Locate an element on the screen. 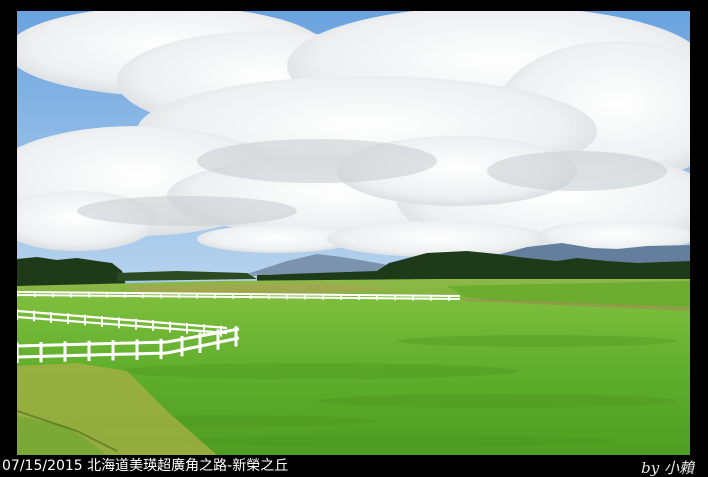 The image size is (708, 477). photo-caption: 07/15/2015 北海道美瑛超廣角之路-新榮之丘 is located at coordinates (145, 466).